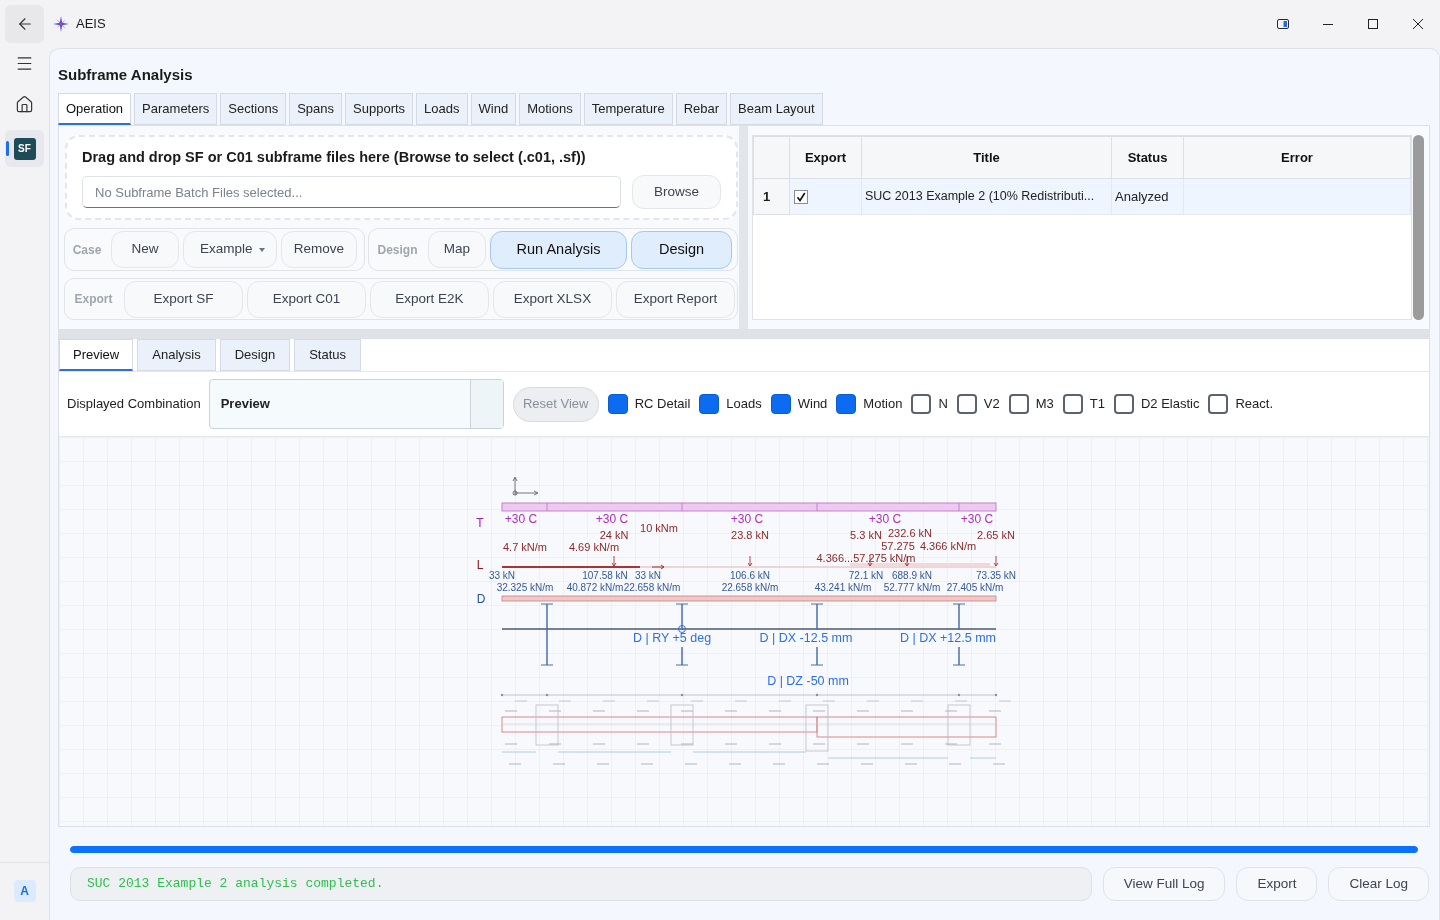 This screenshot has width=1440, height=920. I want to click on tab: Analysis, so click(176, 355).